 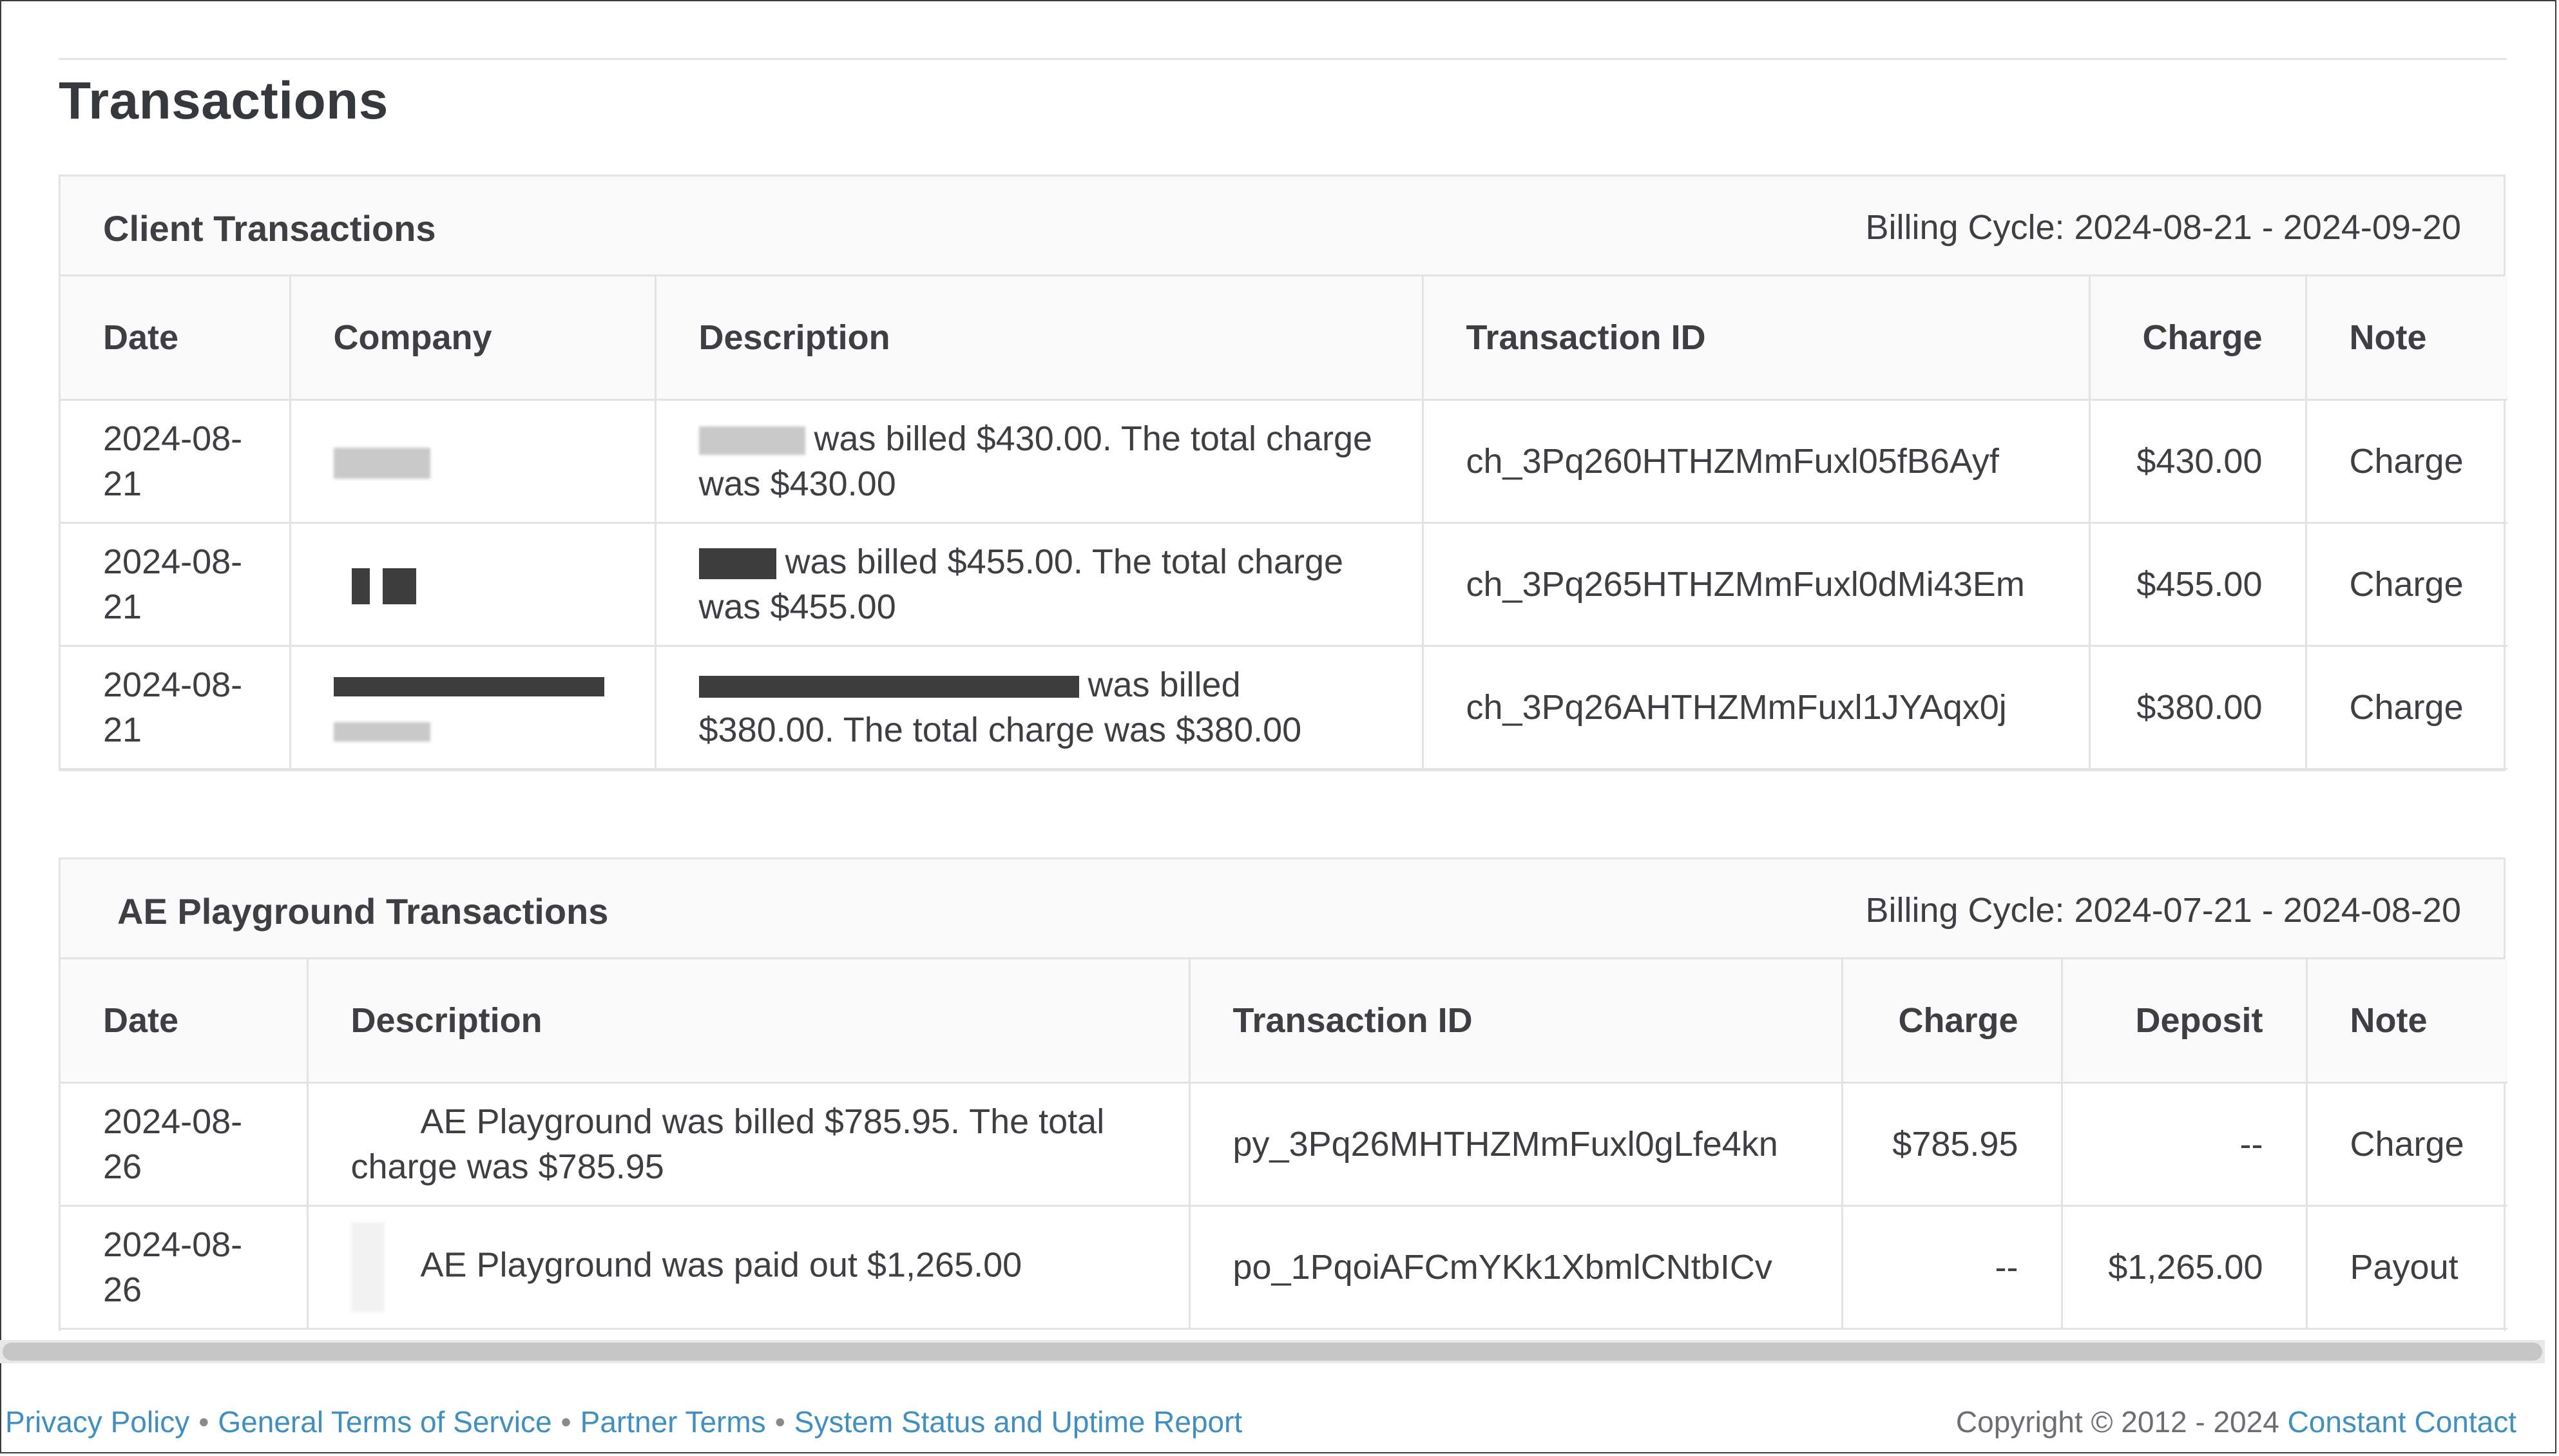 What do you see at coordinates (97, 1421) in the screenshot?
I see `privacy-policy-link: Privacy Policy` at bounding box center [97, 1421].